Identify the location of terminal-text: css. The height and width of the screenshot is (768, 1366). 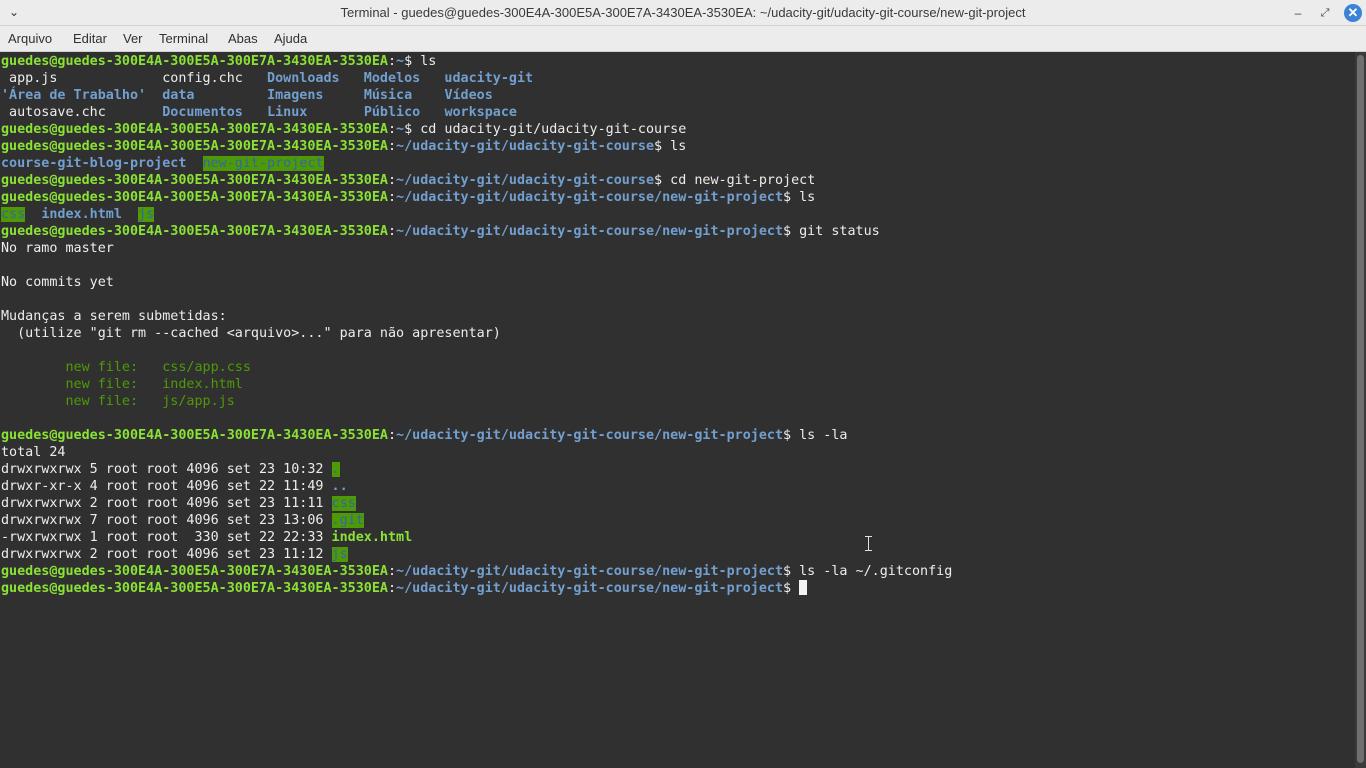
(13, 214).